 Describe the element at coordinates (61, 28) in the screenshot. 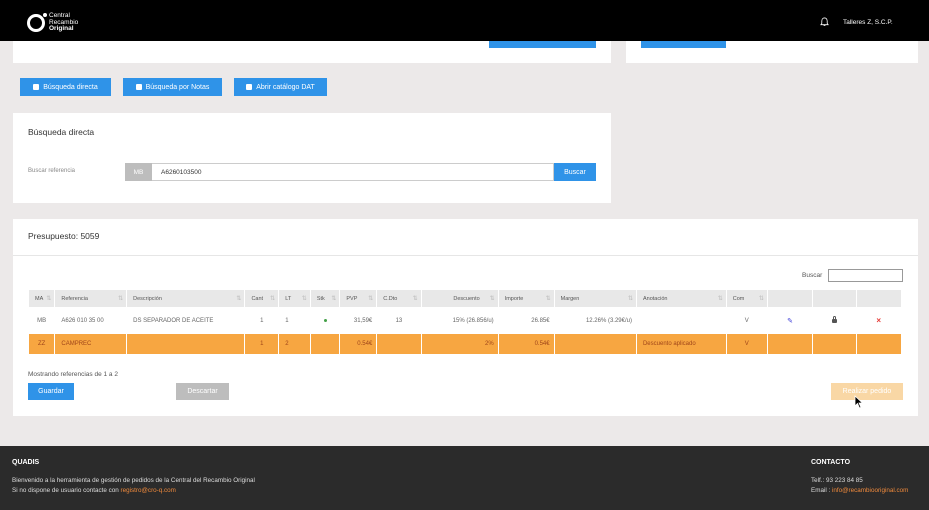

I see `logo-line3: Original` at that location.